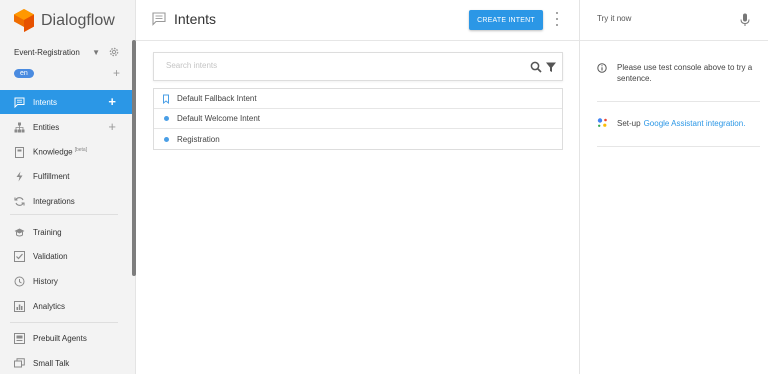 This screenshot has height=374, width=768. Describe the element at coordinates (336, 65) in the screenshot. I see `search-input` at that location.